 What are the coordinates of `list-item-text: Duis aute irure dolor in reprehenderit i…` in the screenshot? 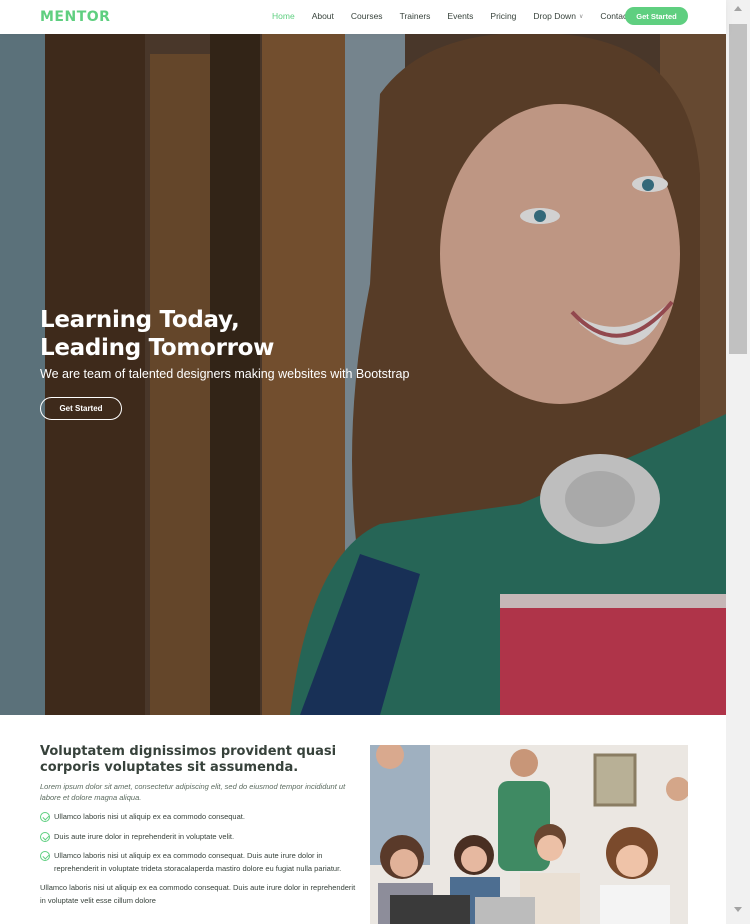 It's located at (144, 836).